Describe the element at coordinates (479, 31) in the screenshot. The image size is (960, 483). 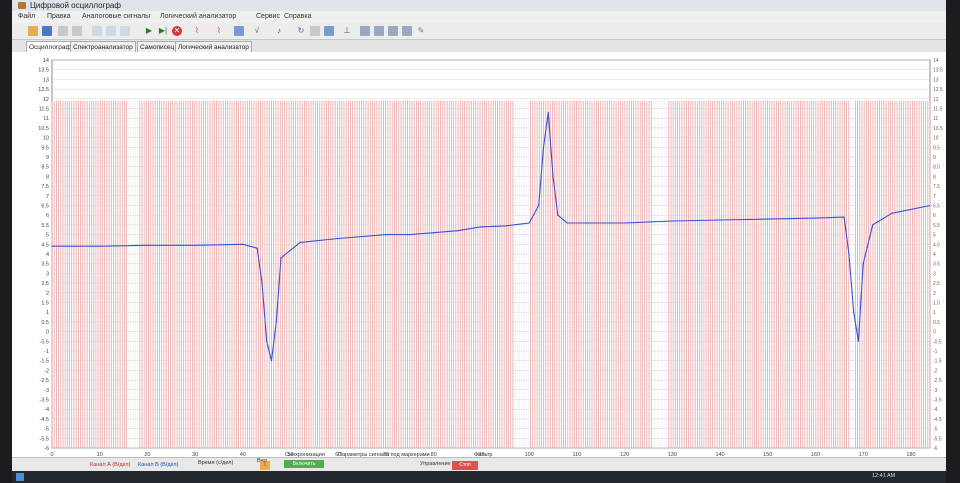
I see `toolbar: ▶ ▶| ✕ ⌇ ⌇ √ ♪ ↻ ⊥ ✎` at that location.